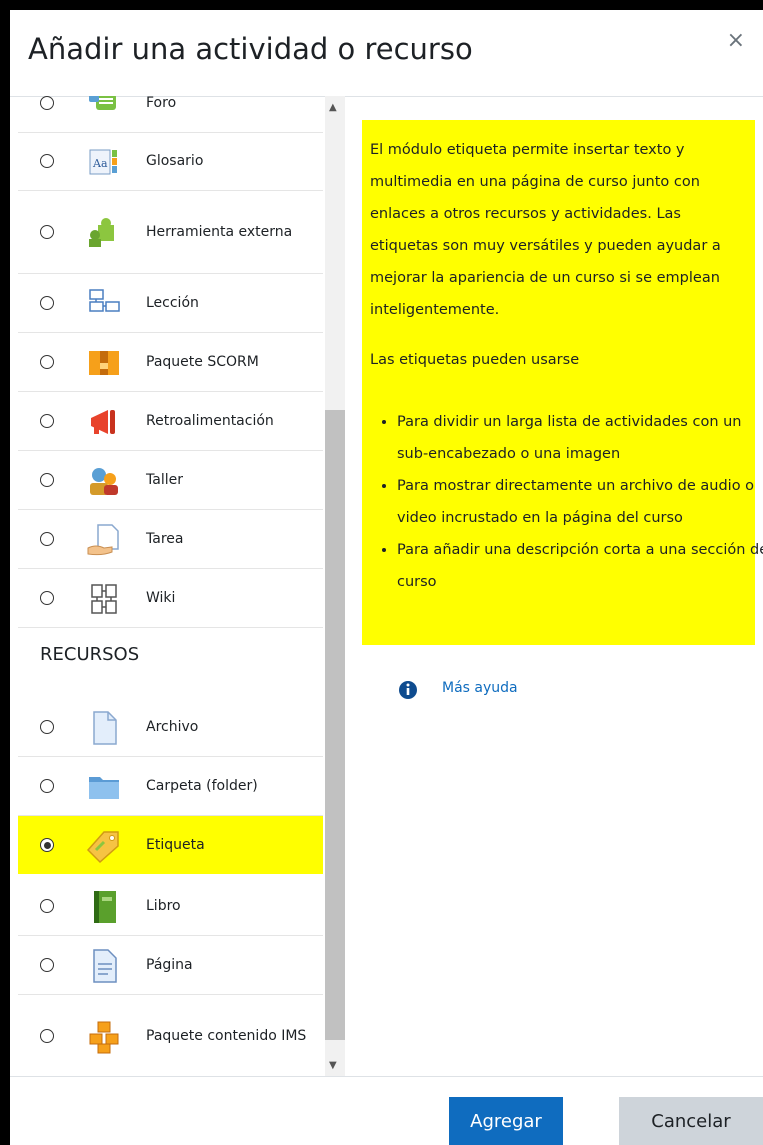 The image size is (763, 1145). What do you see at coordinates (165, 539) in the screenshot?
I see `item-label: Tarea` at bounding box center [165, 539].